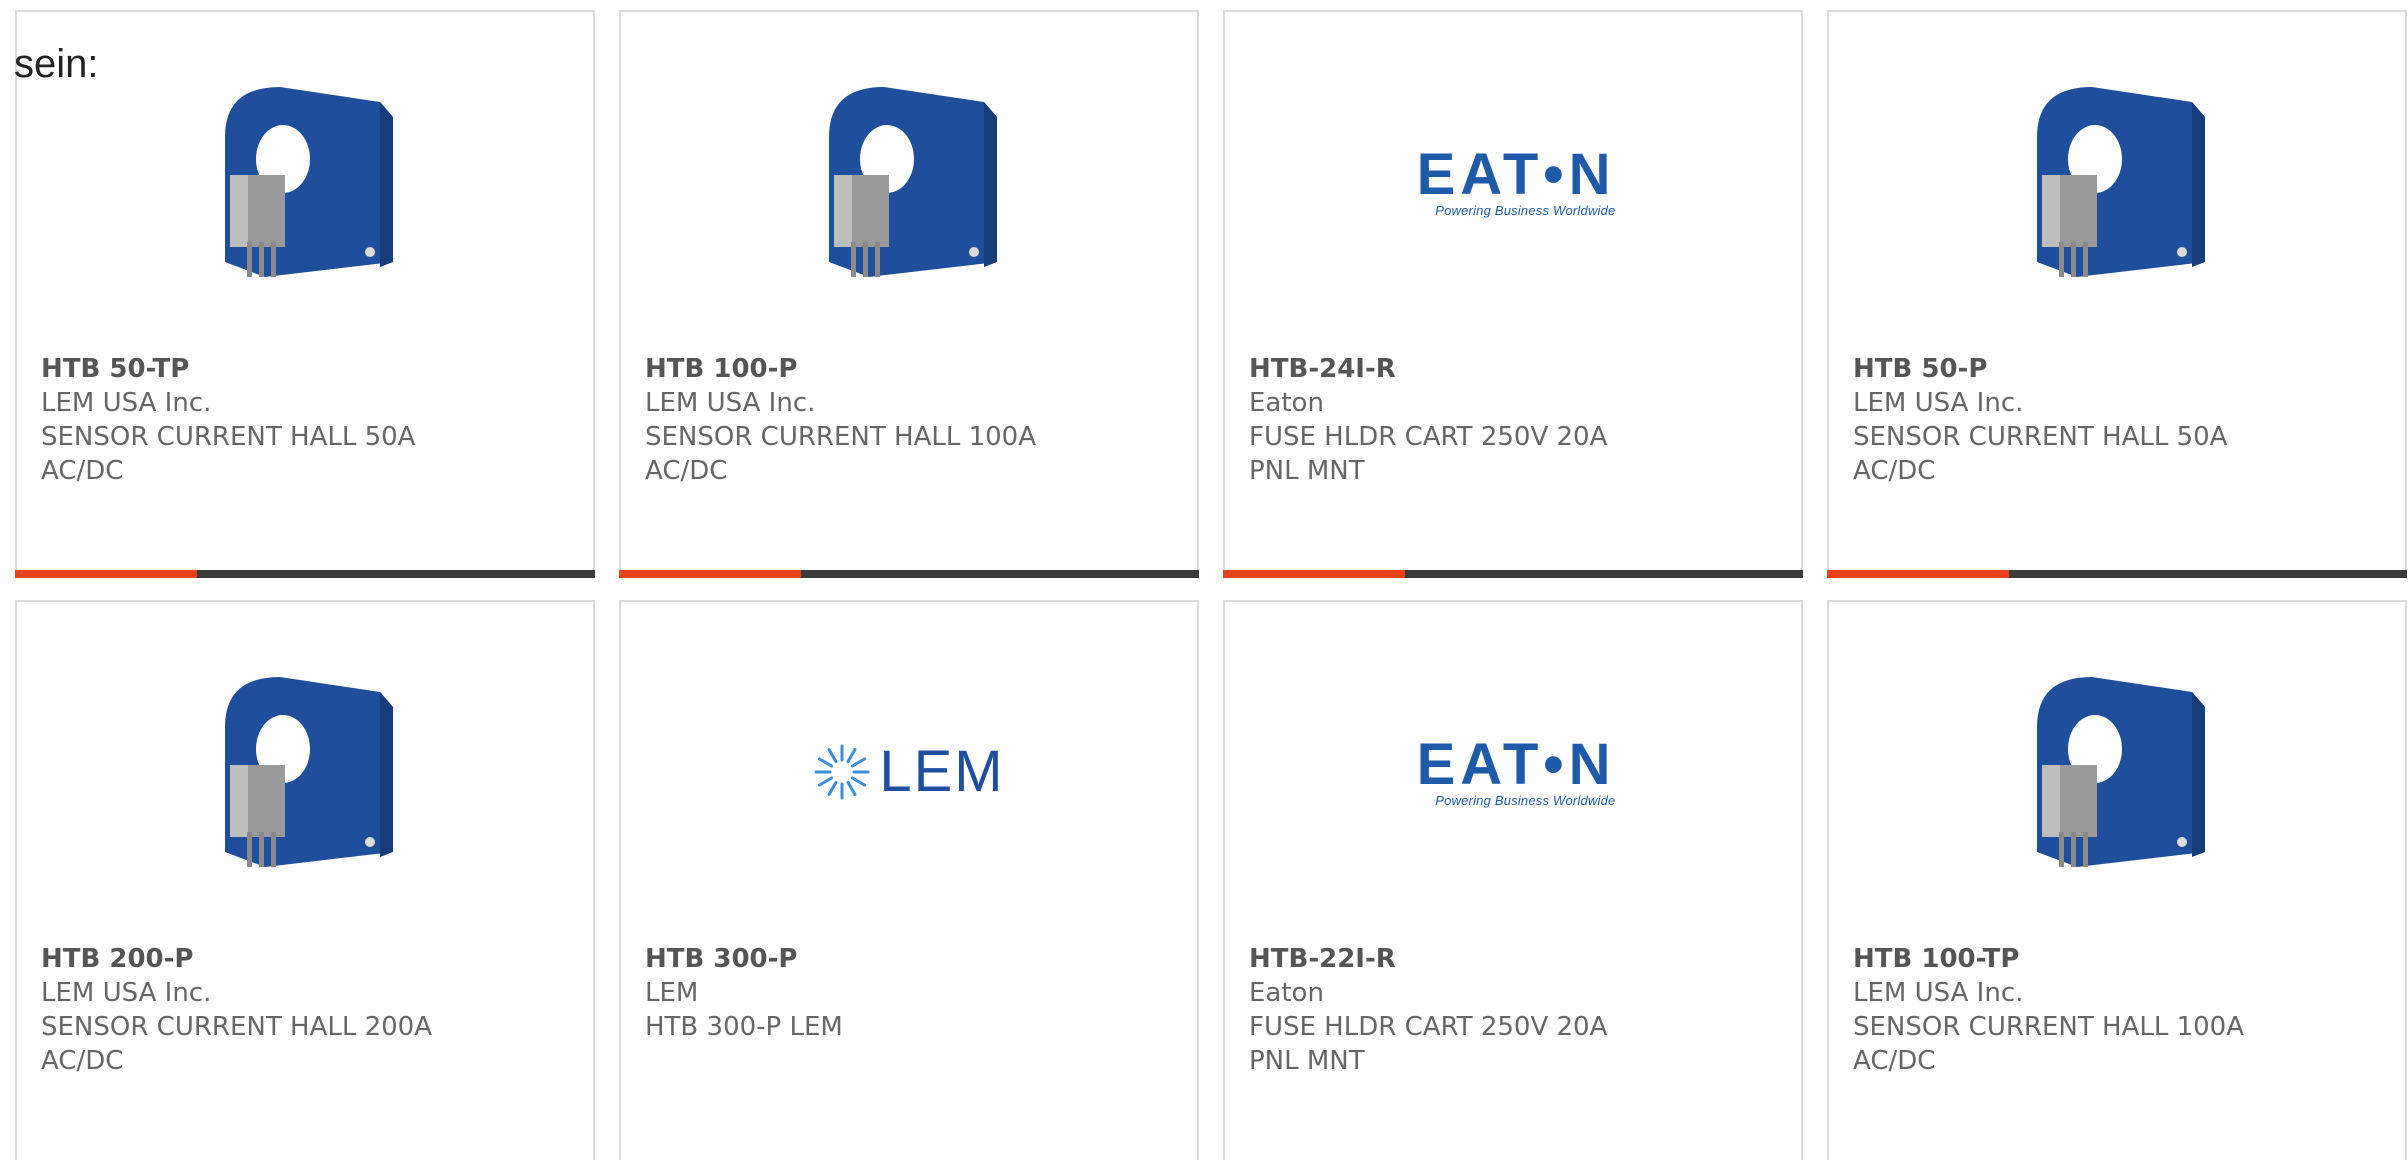 Image resolution: width=2408 pixels, height=1160 pixels. What do you see at coordinates (305, 369) in the screenshot?
I see `part-number: HTB 50-TP` at bounding box center [305, 369].